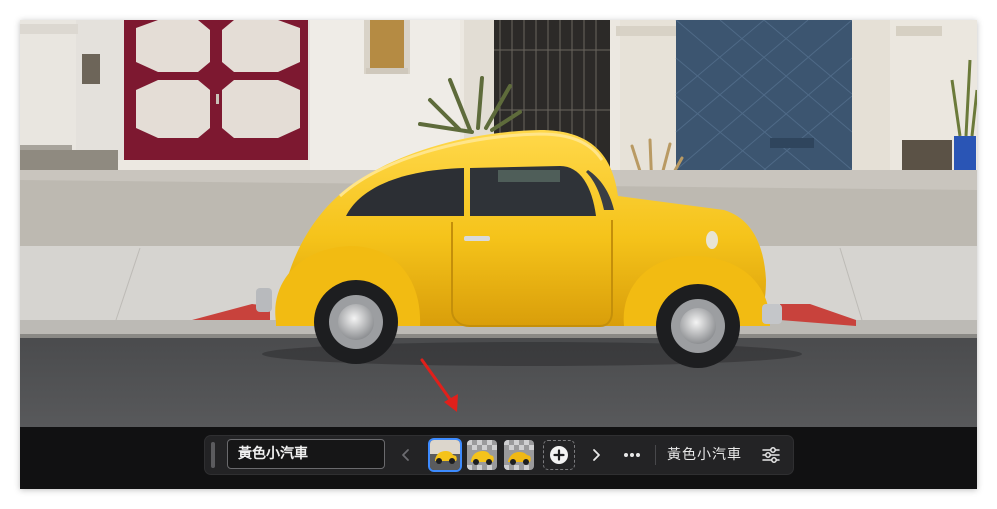 The height and width of the screenshot is (509, 997). I want to click on more-horizontal-icon, so click(632, 455).